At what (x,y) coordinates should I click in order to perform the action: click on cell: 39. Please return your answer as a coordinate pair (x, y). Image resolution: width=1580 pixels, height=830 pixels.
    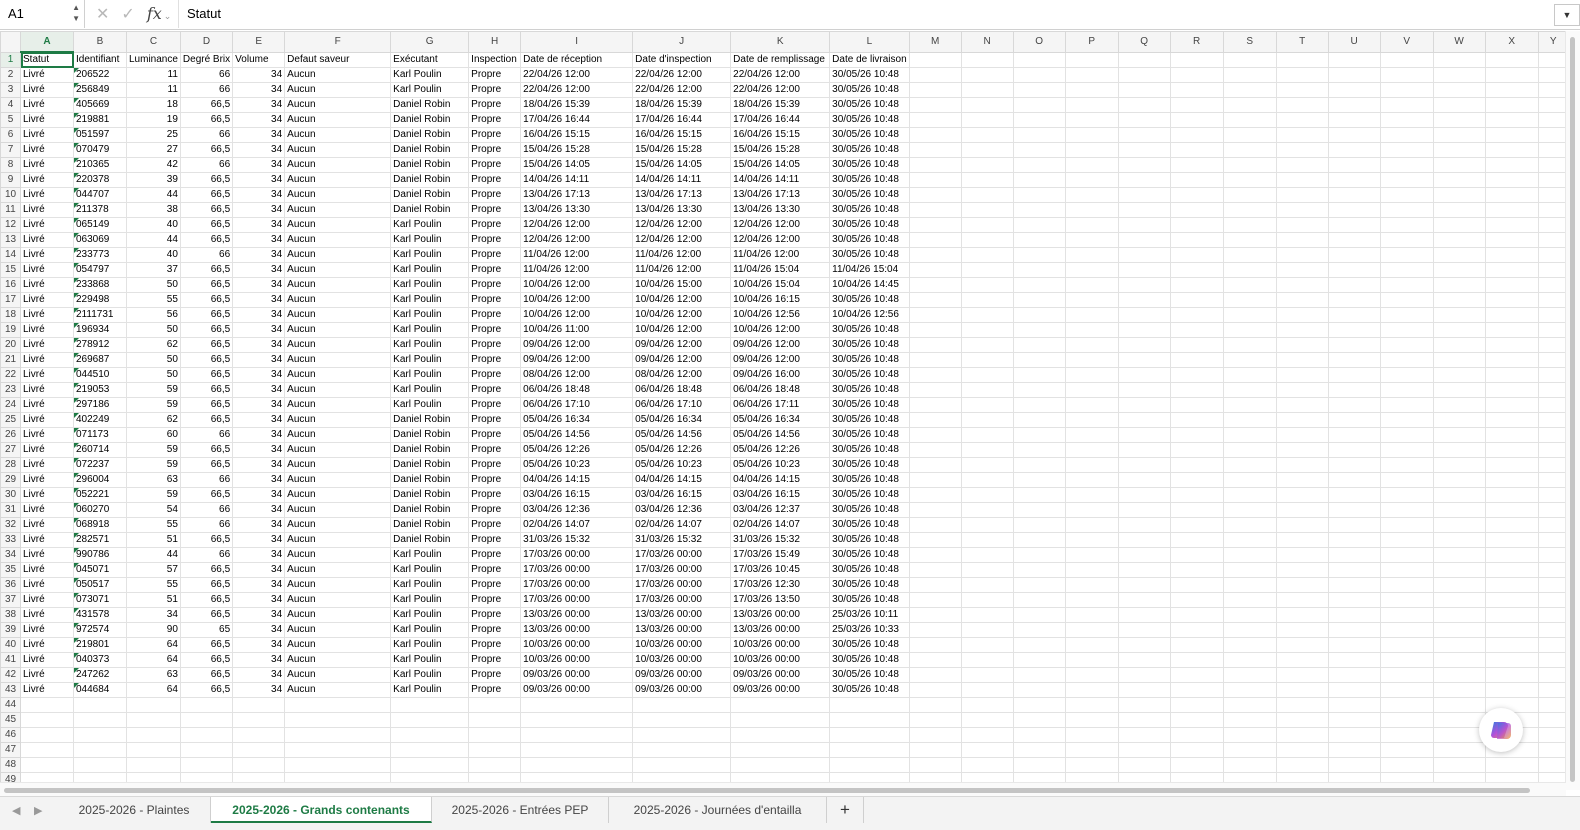
    Looking at the image, I should click on (153, 180).